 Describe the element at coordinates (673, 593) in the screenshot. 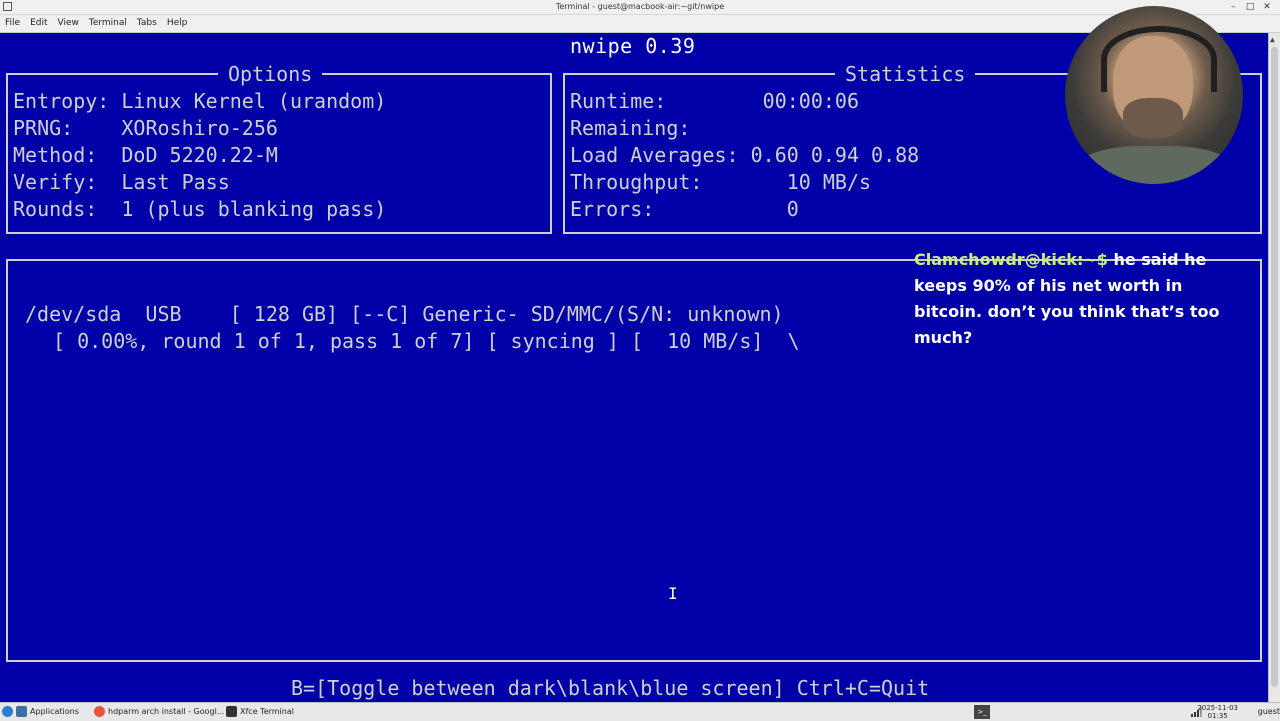

I see `text-cursor-icon: I` at that location.